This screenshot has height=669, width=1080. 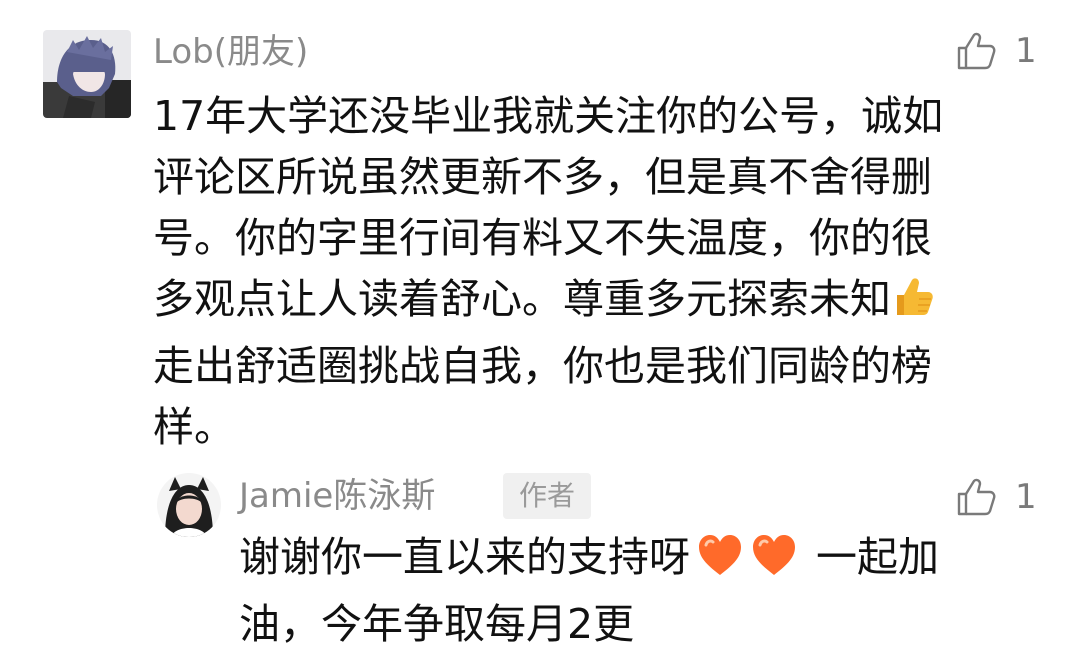 I want to click on like-count: 1, so click(x=1026, y=51).